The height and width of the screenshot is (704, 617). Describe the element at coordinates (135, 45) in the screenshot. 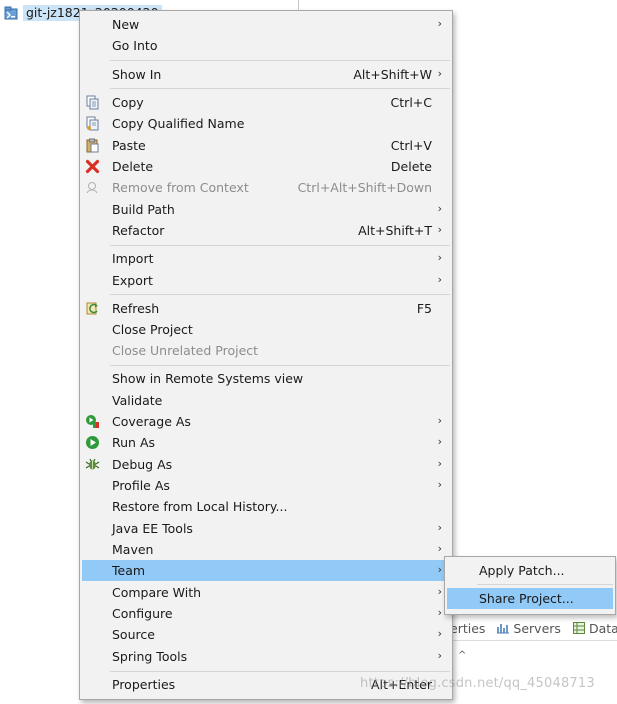

I see `menu-item-label: Go Into` at that location.